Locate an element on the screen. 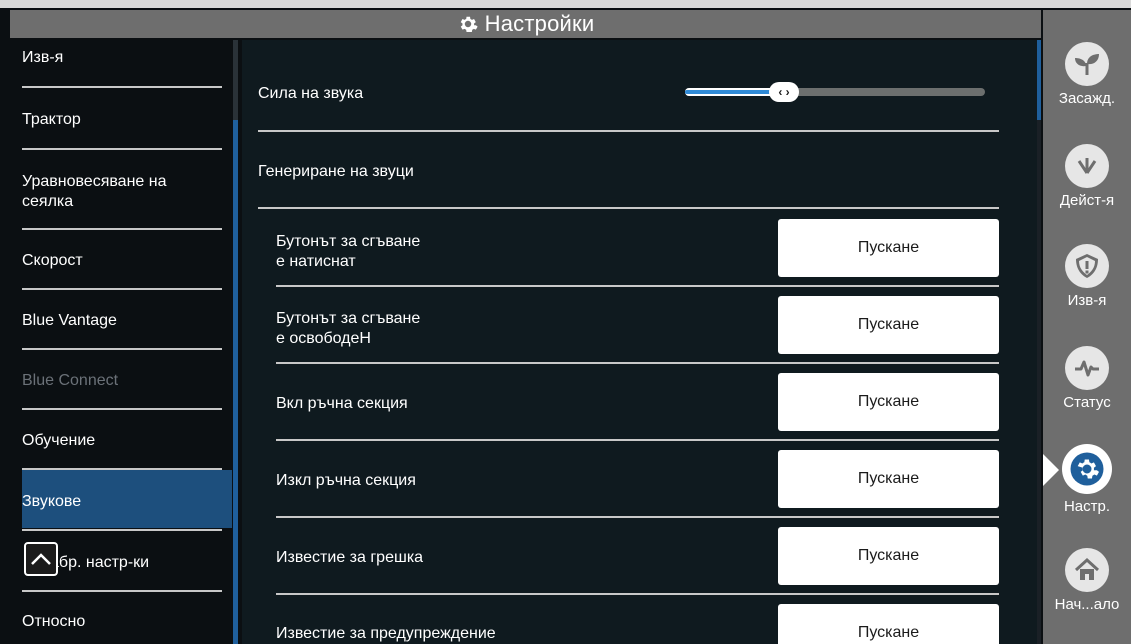 This screenshot has width=1131, height=644. volume-label: Сила на звука is located at coordinates (311, 93).